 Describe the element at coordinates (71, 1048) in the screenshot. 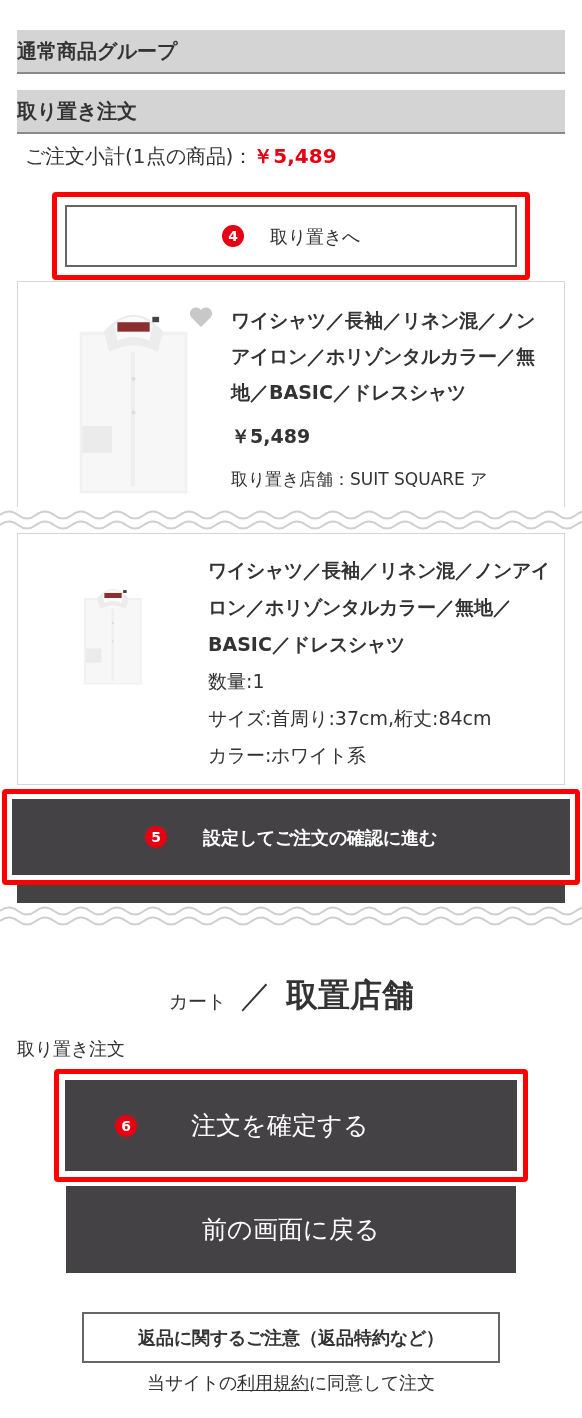

I see `order-label: 取り置き注文` at that location.